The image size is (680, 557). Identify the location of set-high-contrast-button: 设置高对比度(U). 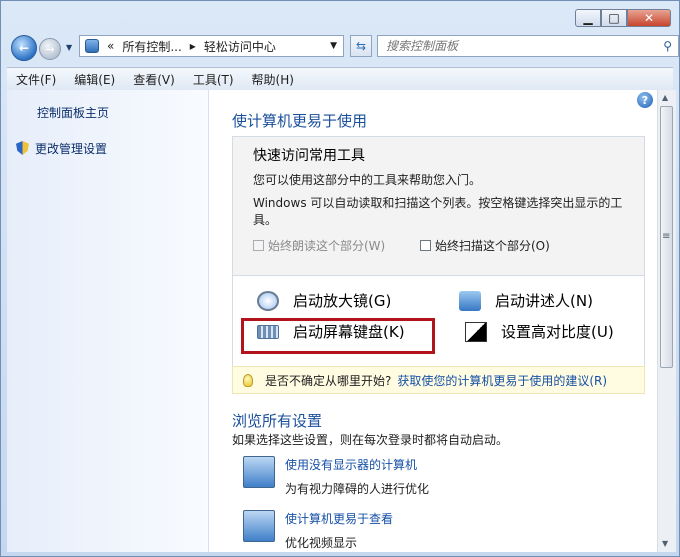
(539, 331).